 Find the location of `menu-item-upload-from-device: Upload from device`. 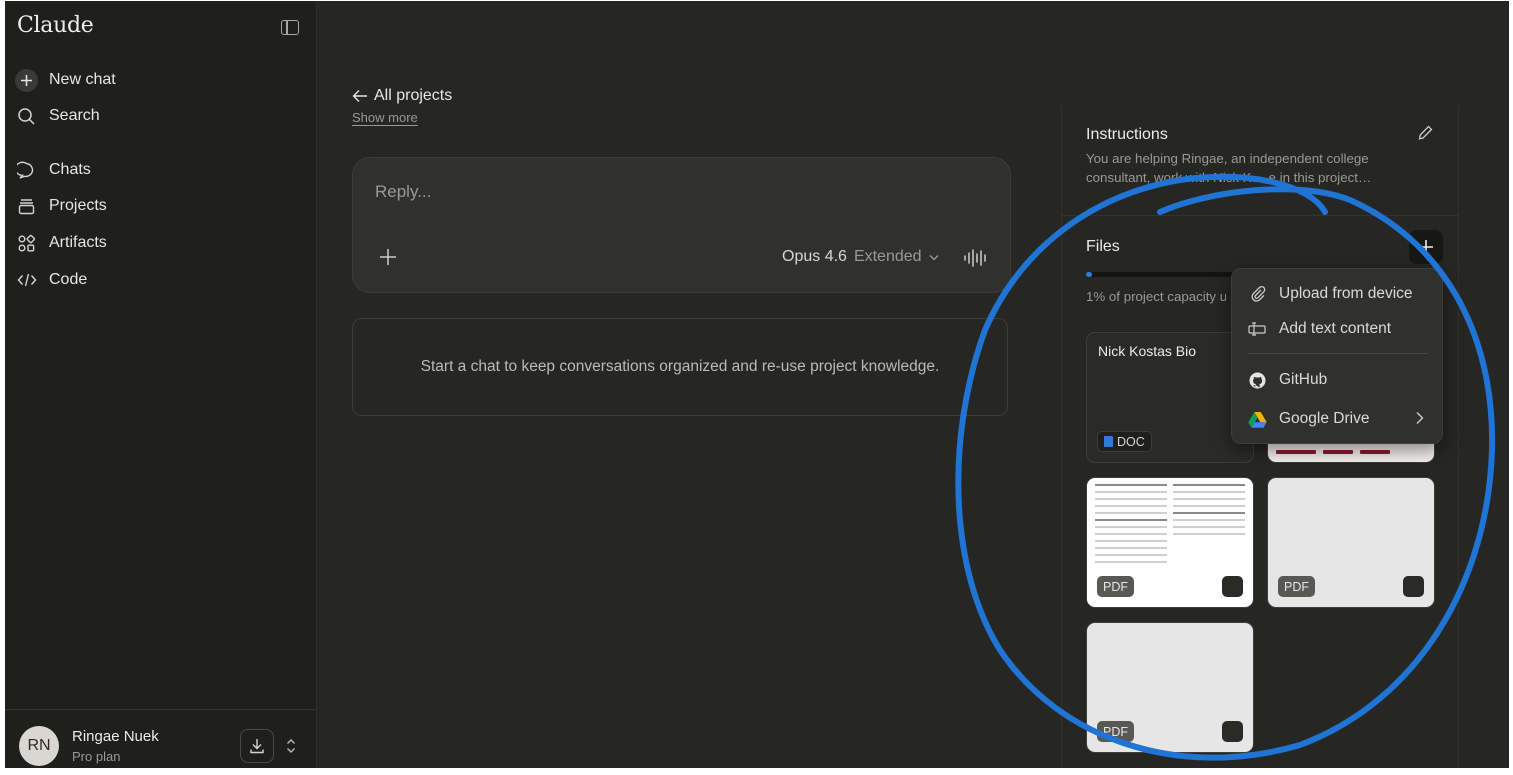

menu-item-upload-from-device: Upload from device is located at coordinates (1330, 294).